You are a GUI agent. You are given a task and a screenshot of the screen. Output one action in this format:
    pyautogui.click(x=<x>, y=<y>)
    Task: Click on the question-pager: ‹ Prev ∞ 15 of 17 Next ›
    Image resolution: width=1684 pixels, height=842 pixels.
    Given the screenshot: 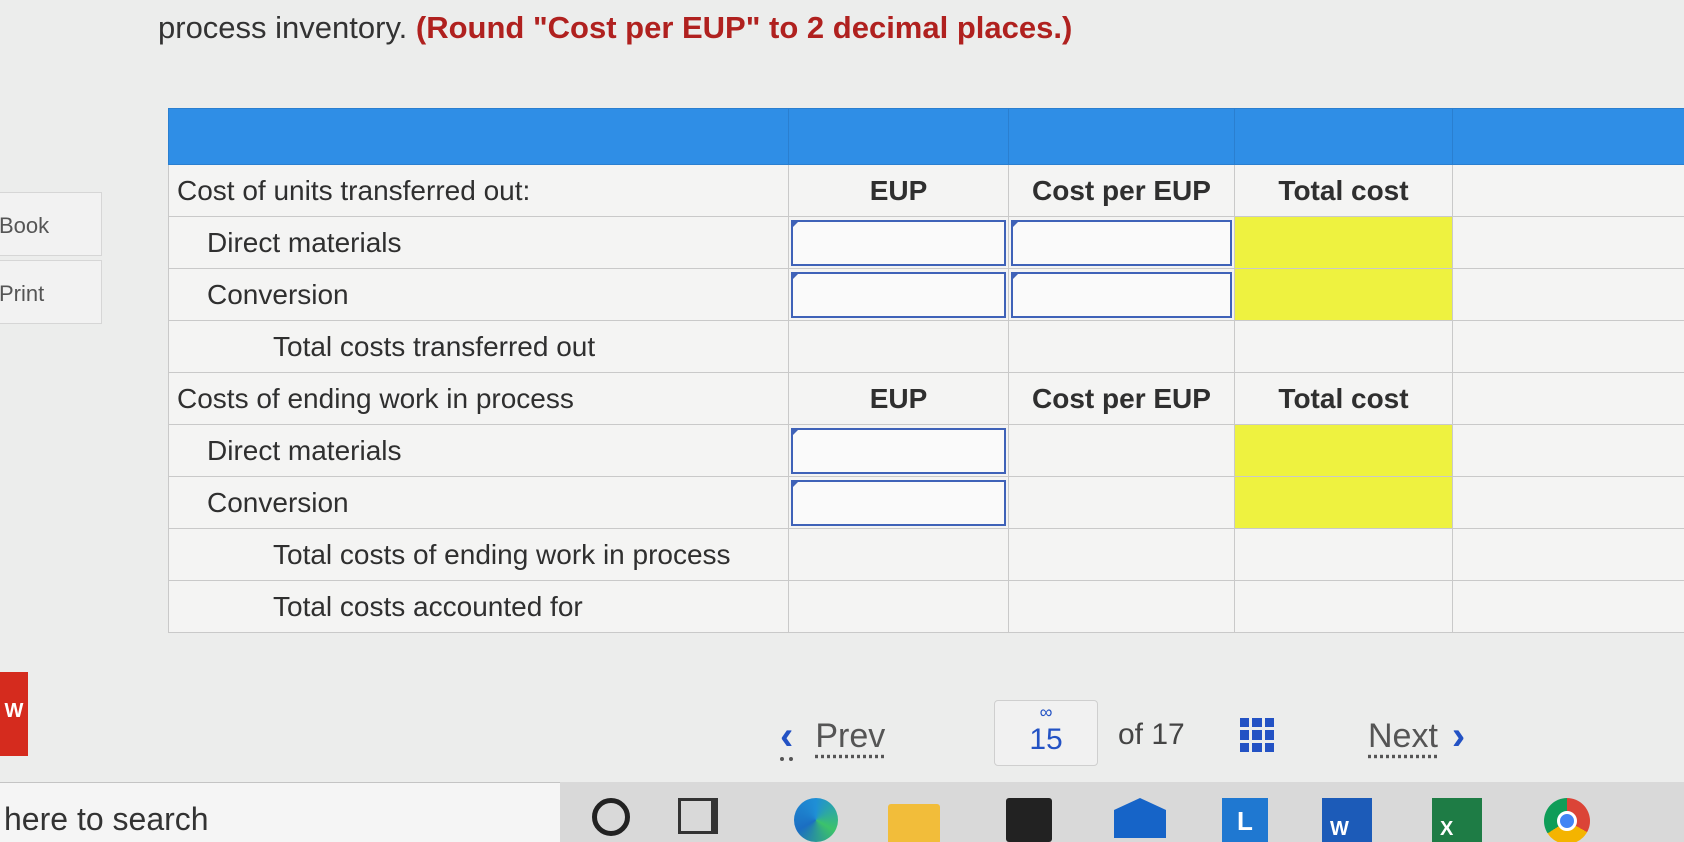 What is the action you would take?
    pyautogui.click(x=1140, y=735)
    